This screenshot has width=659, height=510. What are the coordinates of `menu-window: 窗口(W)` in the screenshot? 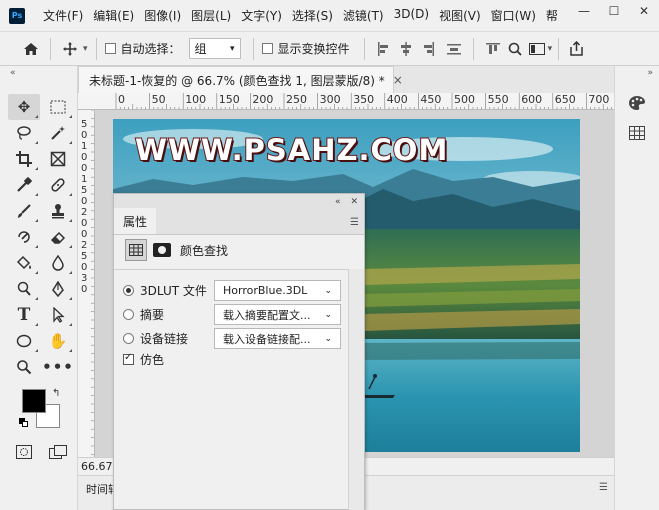 It's located at (513, 15).